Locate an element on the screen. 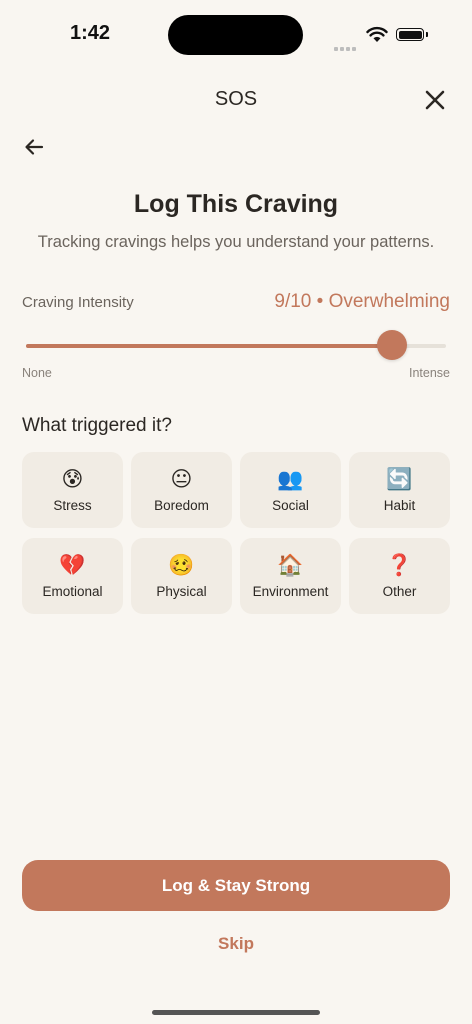 Image resolution: width=472 pixels, height=1024 pixels. trigger-label: Emotional is located at coordinates (72, 591).